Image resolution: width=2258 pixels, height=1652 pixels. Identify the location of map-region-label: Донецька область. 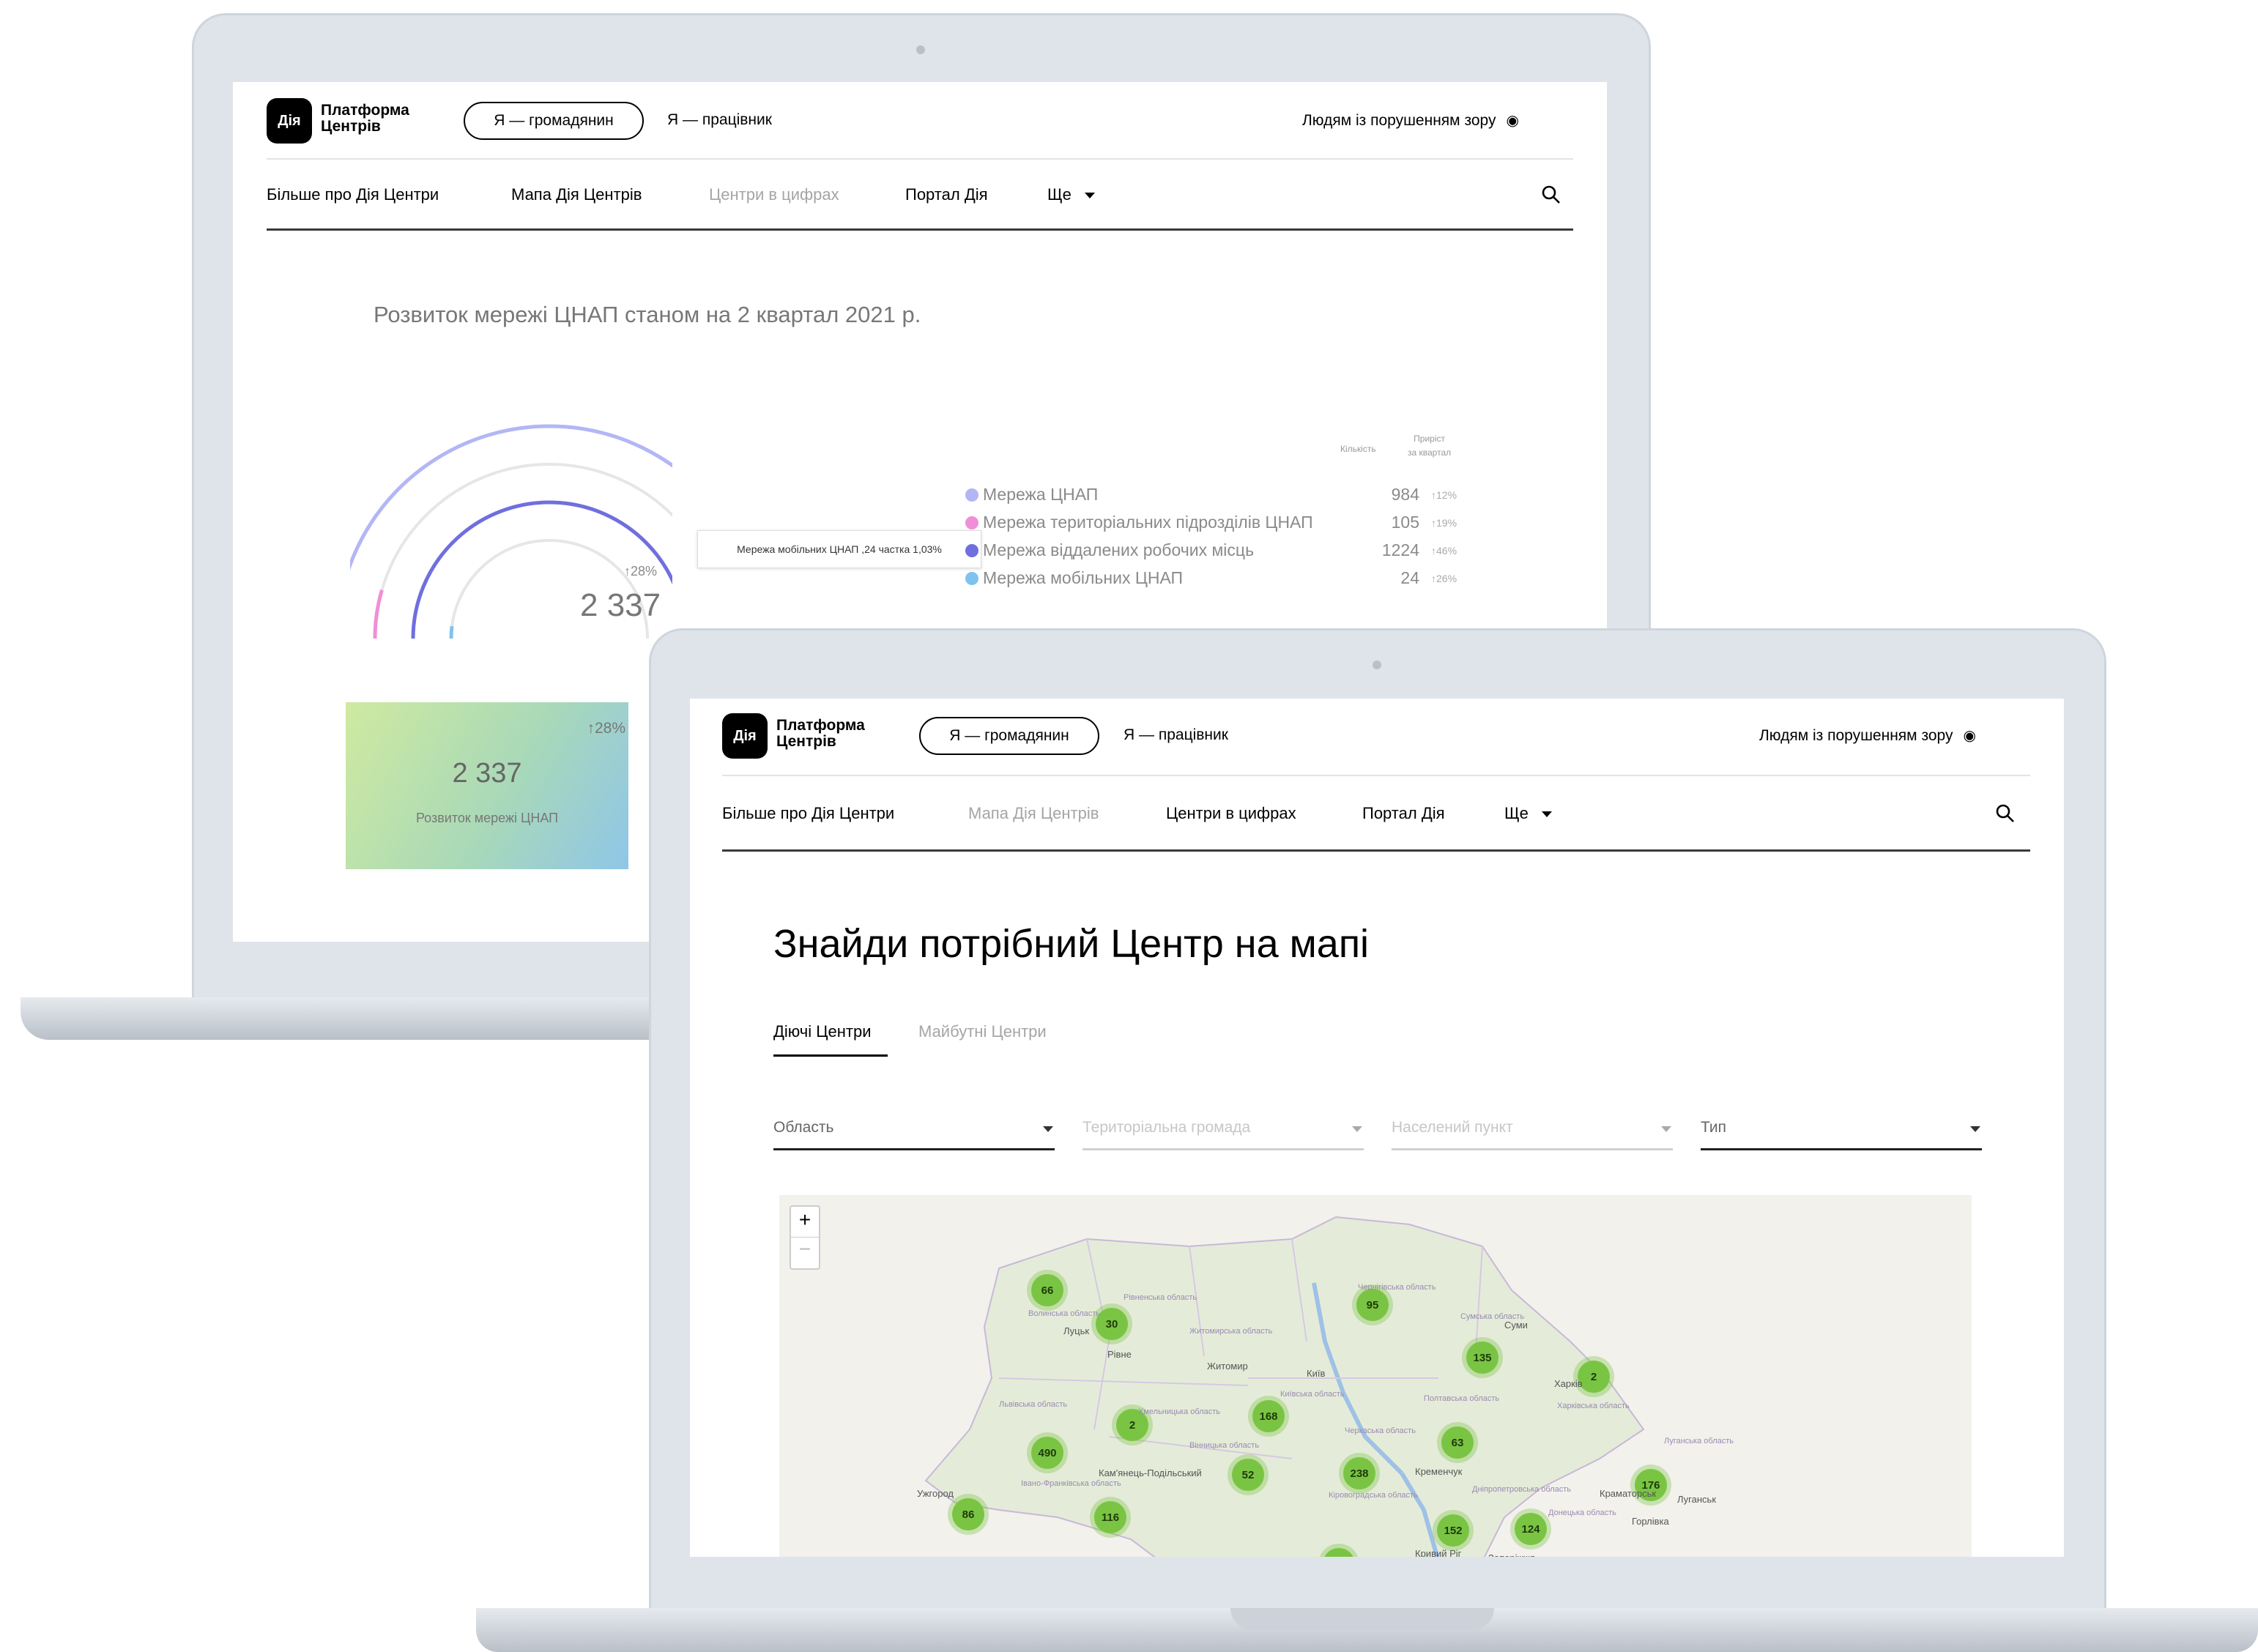
(1582, 1512).